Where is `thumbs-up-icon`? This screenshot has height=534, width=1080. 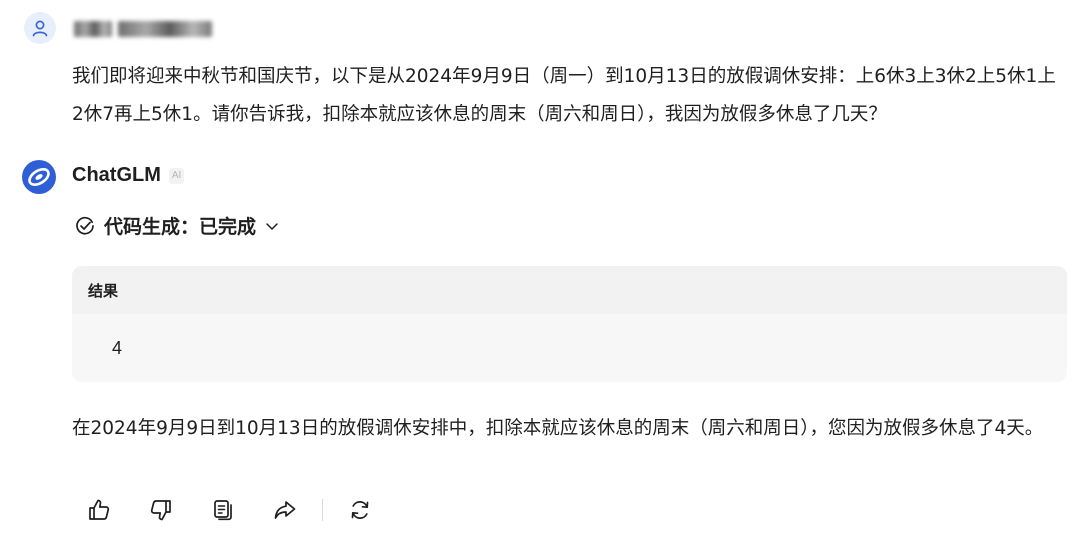 thumbs-up-icon is located at coordinates (99, 509).